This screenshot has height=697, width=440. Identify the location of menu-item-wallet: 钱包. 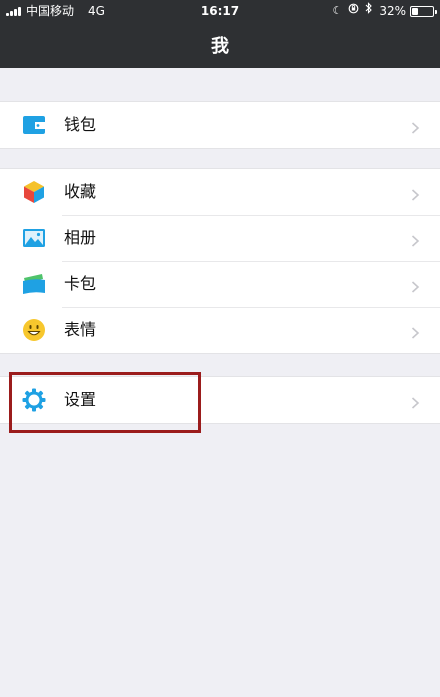
(220, 125).